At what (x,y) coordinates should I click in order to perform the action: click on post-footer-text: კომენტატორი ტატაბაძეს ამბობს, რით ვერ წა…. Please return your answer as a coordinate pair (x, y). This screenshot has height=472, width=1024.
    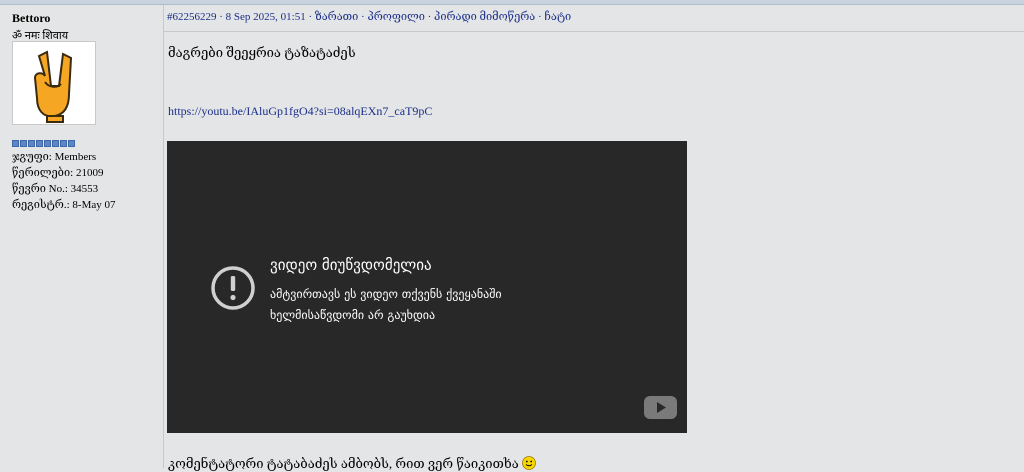
    Looking at the image, I should click on (352, 464).